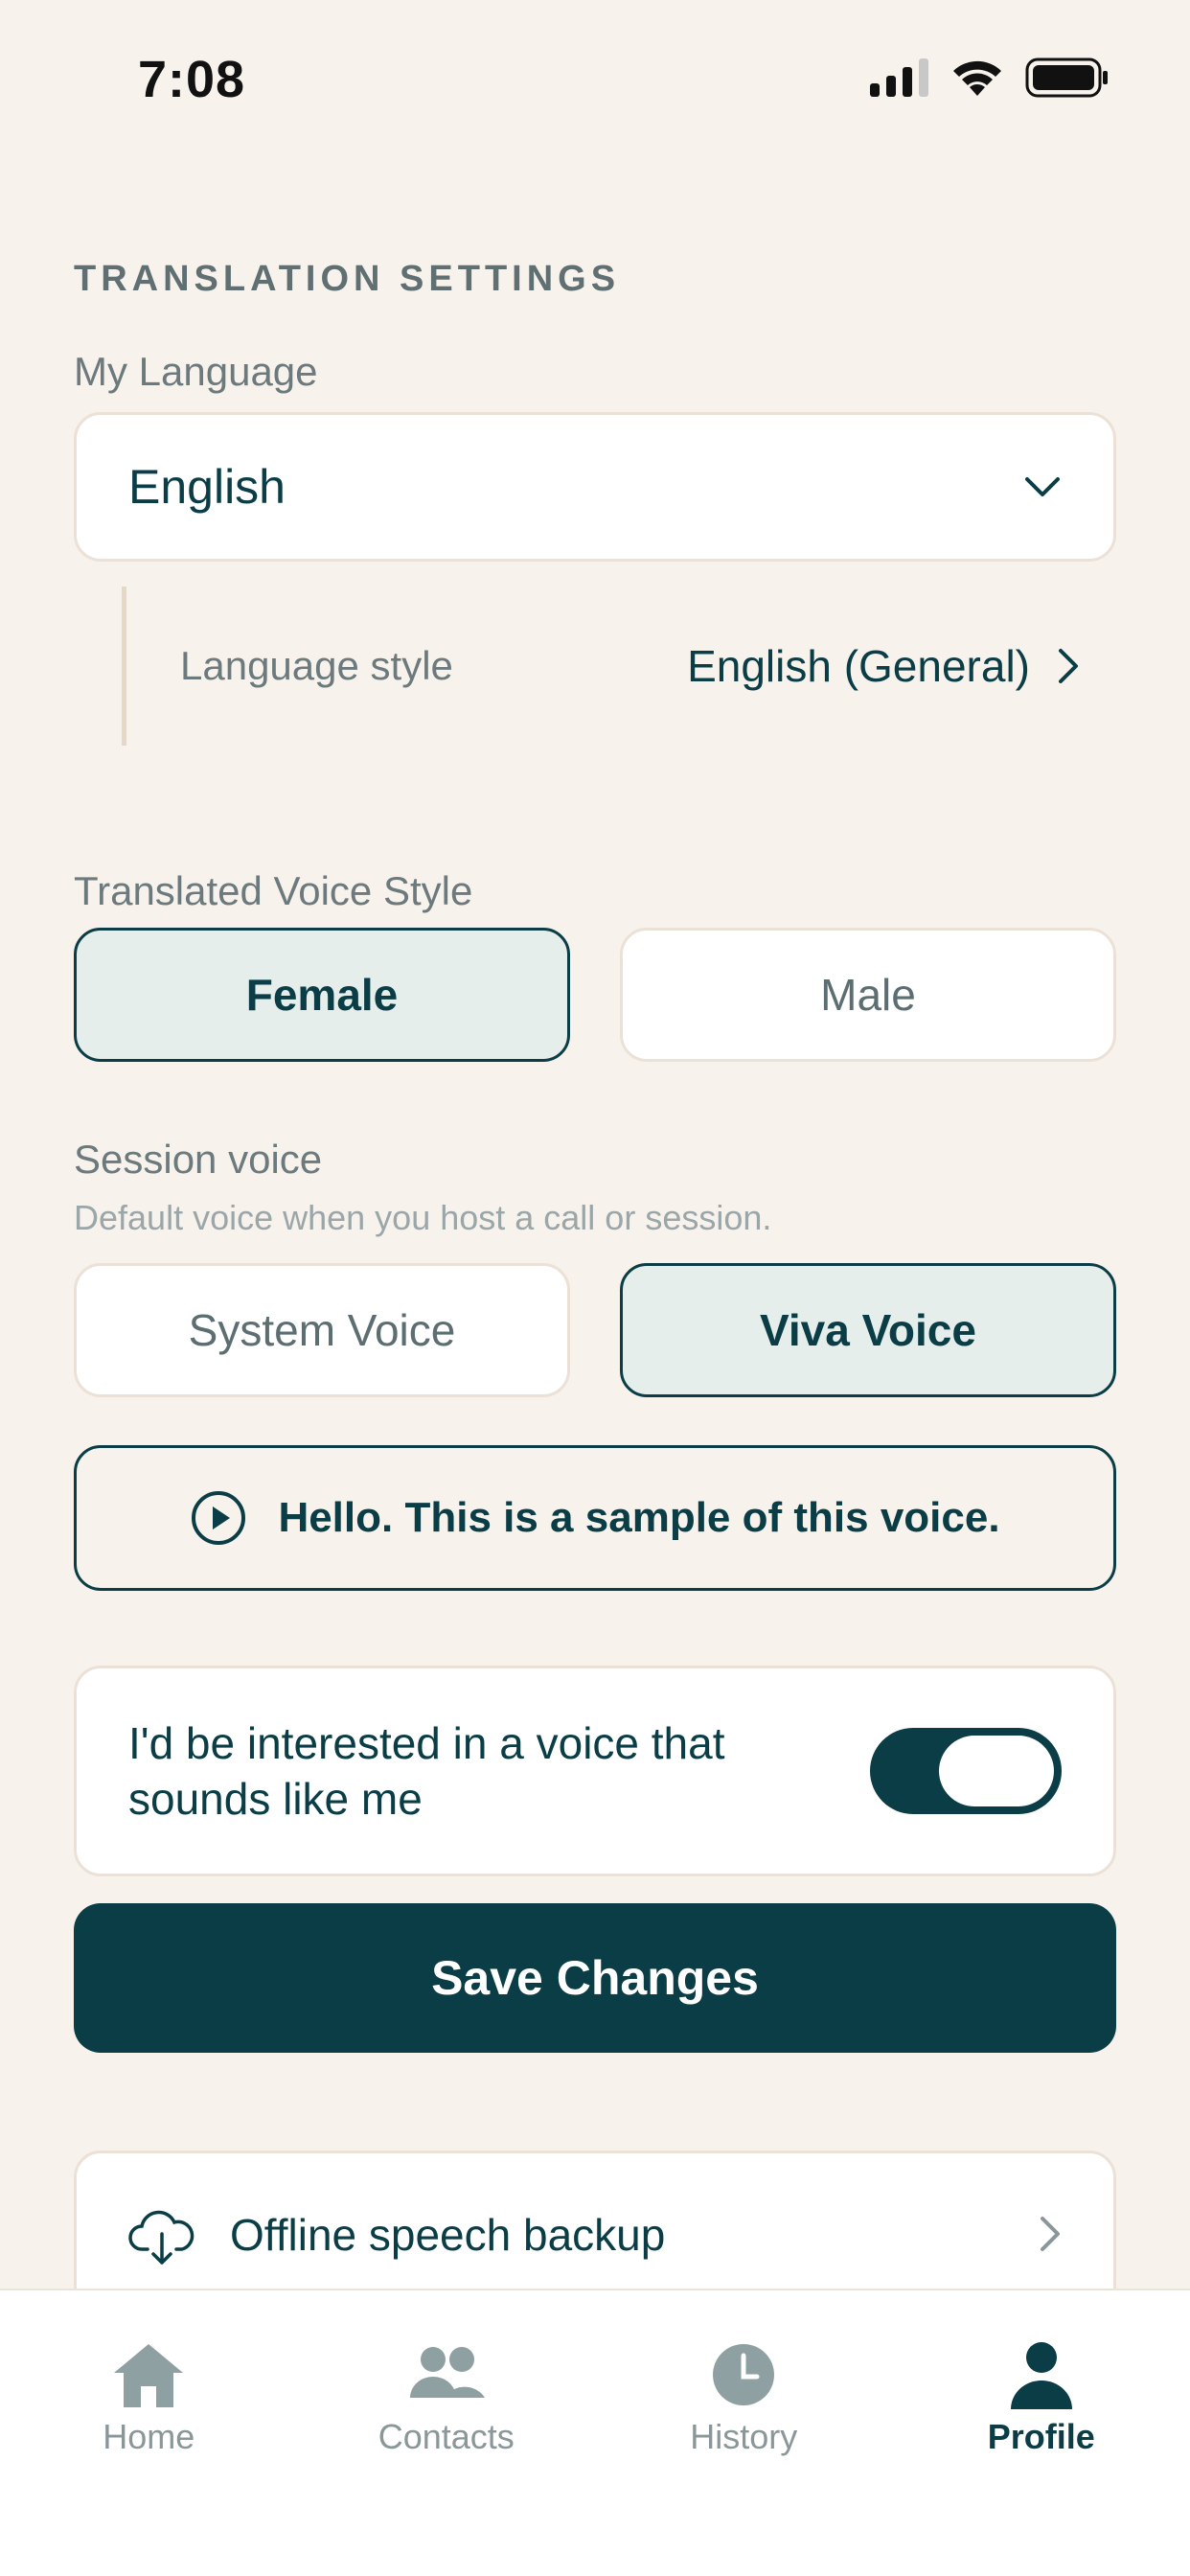 This screenshot has height=2576, width=1190. What do you see at coordinates (447, 2372) in the screenshot?
I see `contacts-icon` at bounding box center [447, 2372].